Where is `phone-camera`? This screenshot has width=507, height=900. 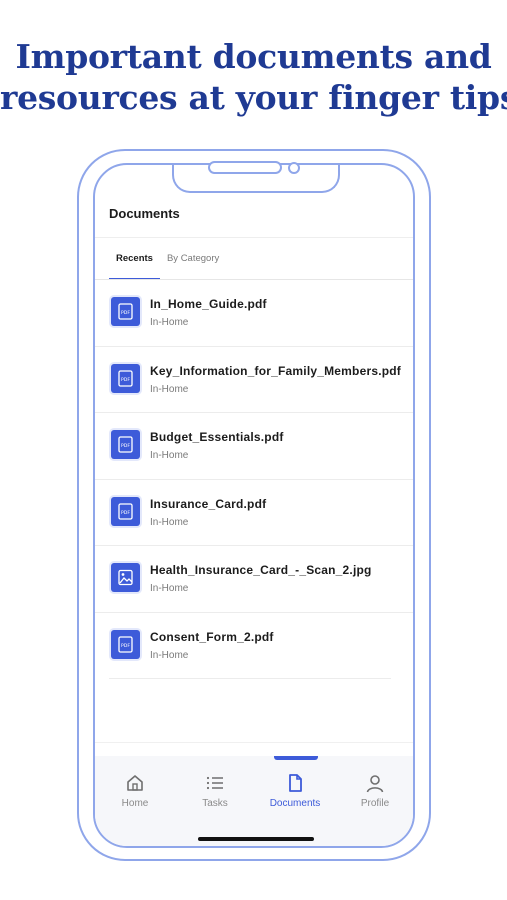 phone-camera is located at coordinates (294, 168).